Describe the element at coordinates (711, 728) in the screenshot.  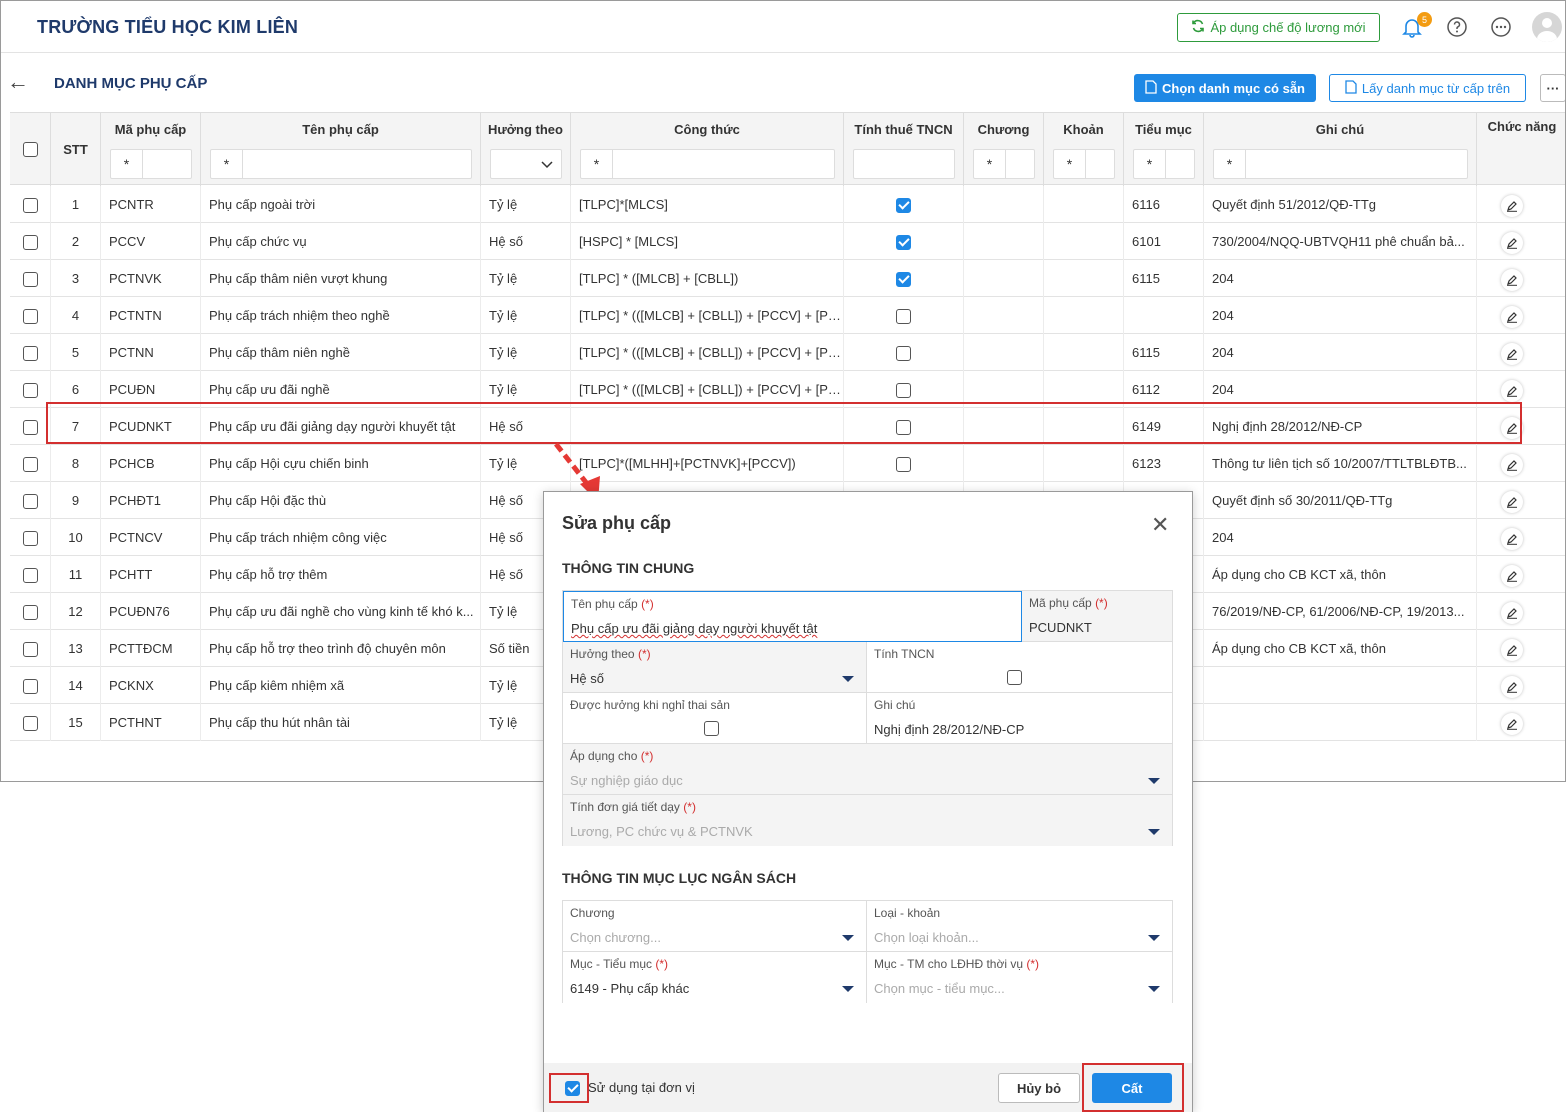
I see `maternity-checkbox` at that location.